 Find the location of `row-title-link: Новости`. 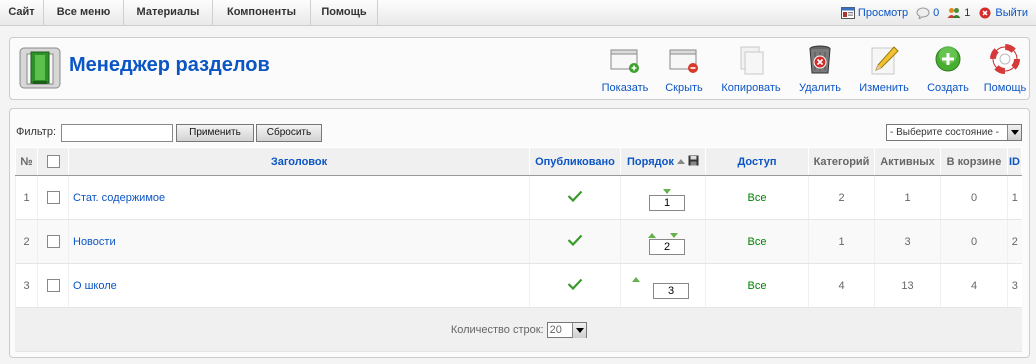

row-title-link: Новости is located at coordinates (94, 242).